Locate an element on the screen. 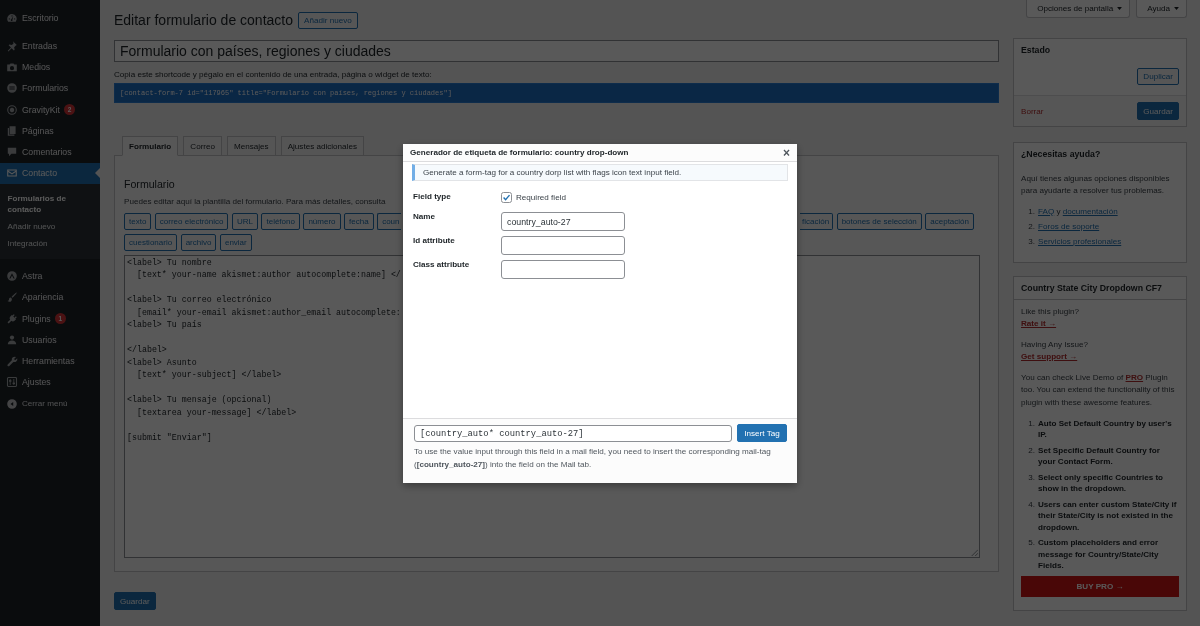 This screenshot has height=626, width=1200. code-line: [text* your-name akismet:author autocomplete:name] </ is located at coordinates (268, 275).